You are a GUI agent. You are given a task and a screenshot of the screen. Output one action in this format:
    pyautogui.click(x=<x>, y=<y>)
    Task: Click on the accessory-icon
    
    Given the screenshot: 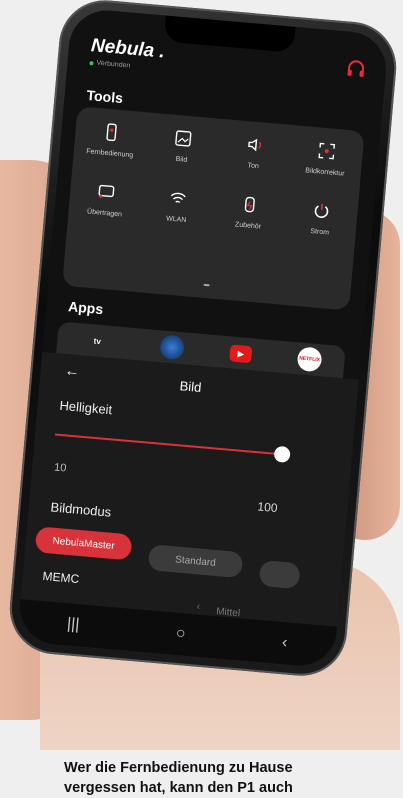 What is the action you would take?
    pyautogui.click(x=249, y=204)
    